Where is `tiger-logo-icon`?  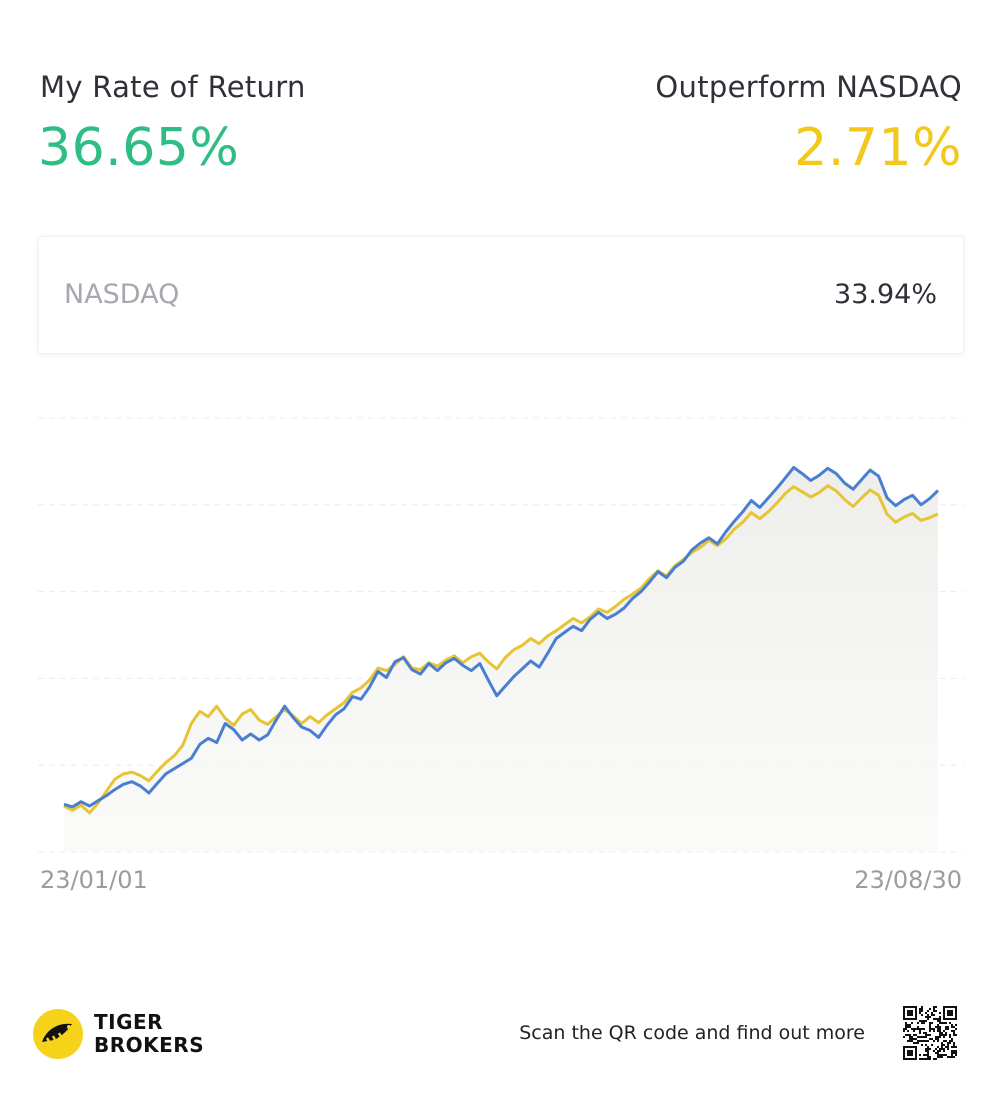 tiger-logo-icon is located at coordinates (58, 1034).